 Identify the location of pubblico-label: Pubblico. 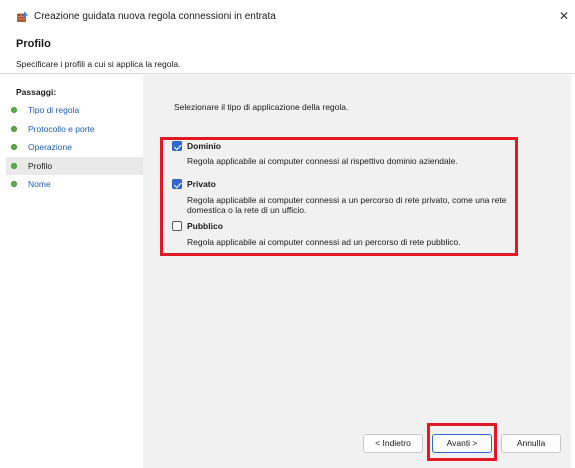
(205, 226).